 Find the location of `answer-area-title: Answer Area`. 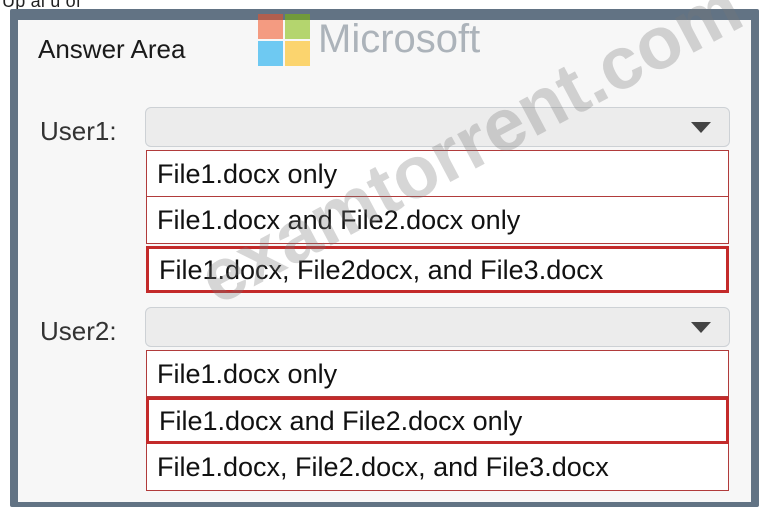

answer-area-title: Answer Area is located at coordinates (112, 49).